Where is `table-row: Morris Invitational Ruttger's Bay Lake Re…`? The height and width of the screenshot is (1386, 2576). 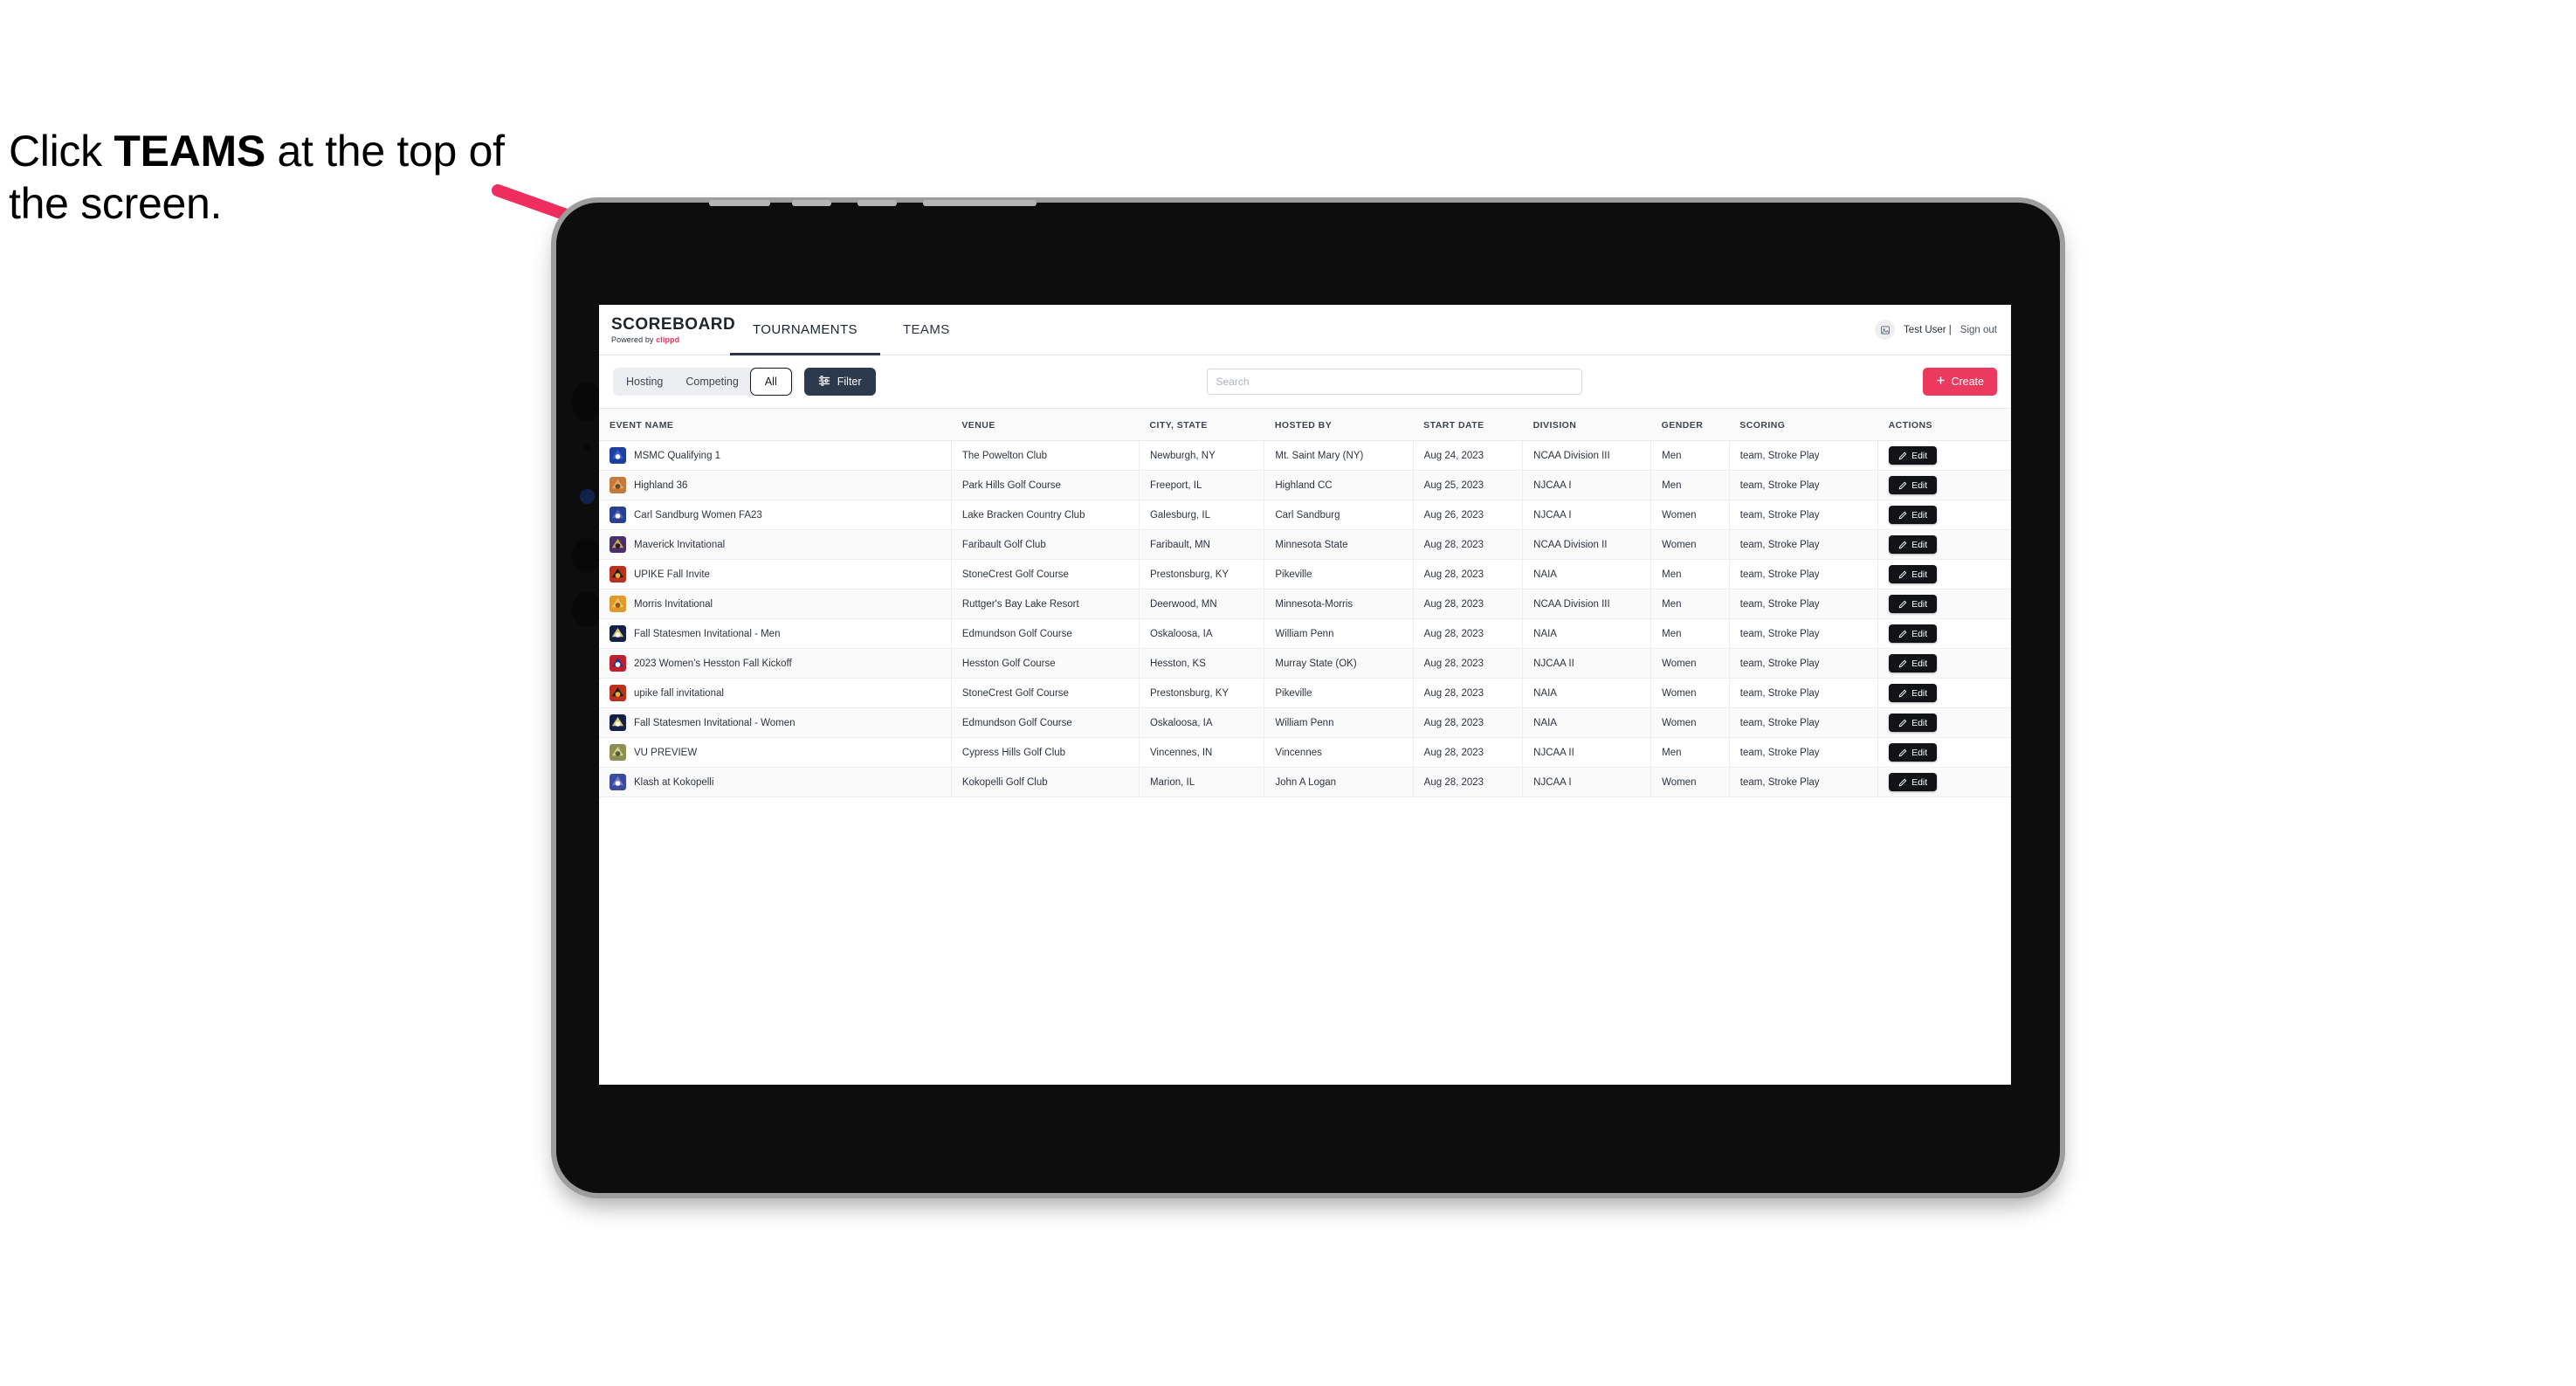 table-row: Morris Invitational Ruttger's Bay Lake Re… is located at coordinates (1305, 604).